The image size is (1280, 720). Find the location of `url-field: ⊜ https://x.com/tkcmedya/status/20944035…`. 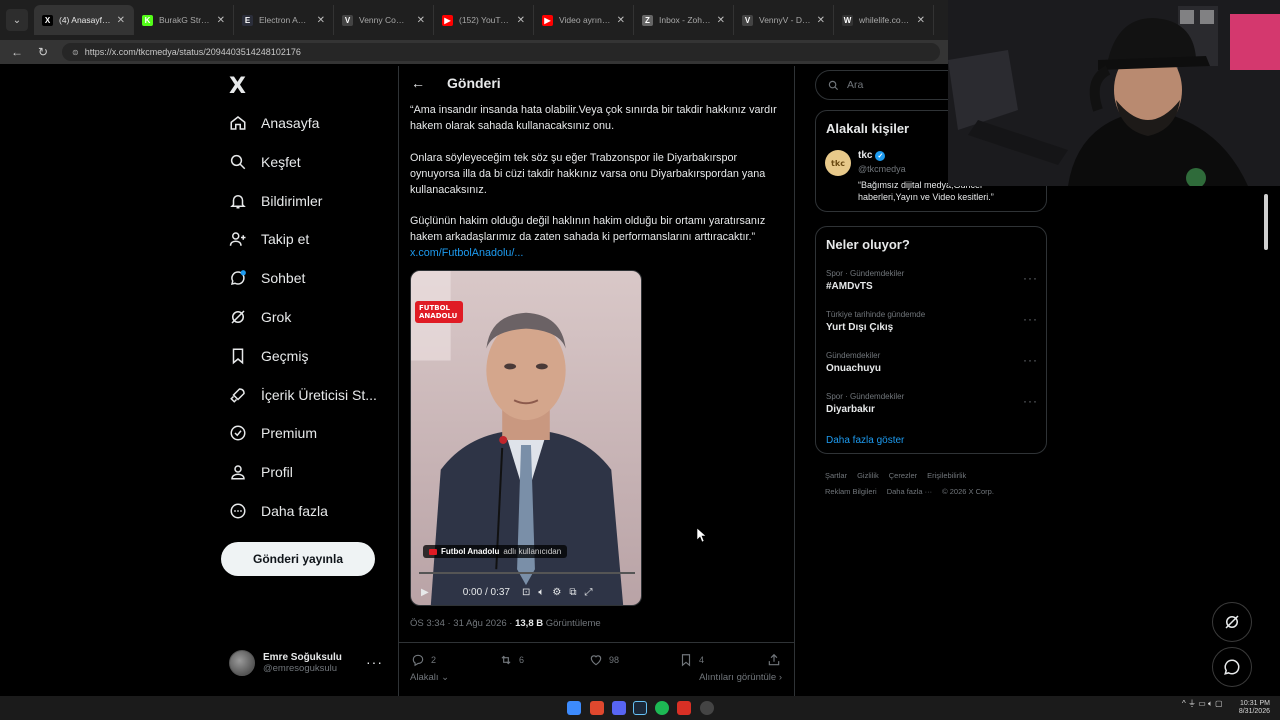

url-field: ⊜ https://x.com/tkcmedya/status/20944035… is located at coordinates (501, 52).